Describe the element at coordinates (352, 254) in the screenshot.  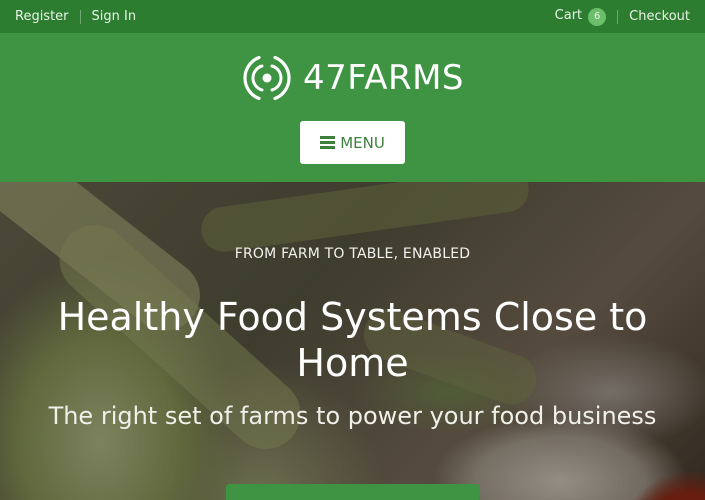
I see `hero-eyebrow: FROM FARM TO TABLE, ENABLED` at that location.